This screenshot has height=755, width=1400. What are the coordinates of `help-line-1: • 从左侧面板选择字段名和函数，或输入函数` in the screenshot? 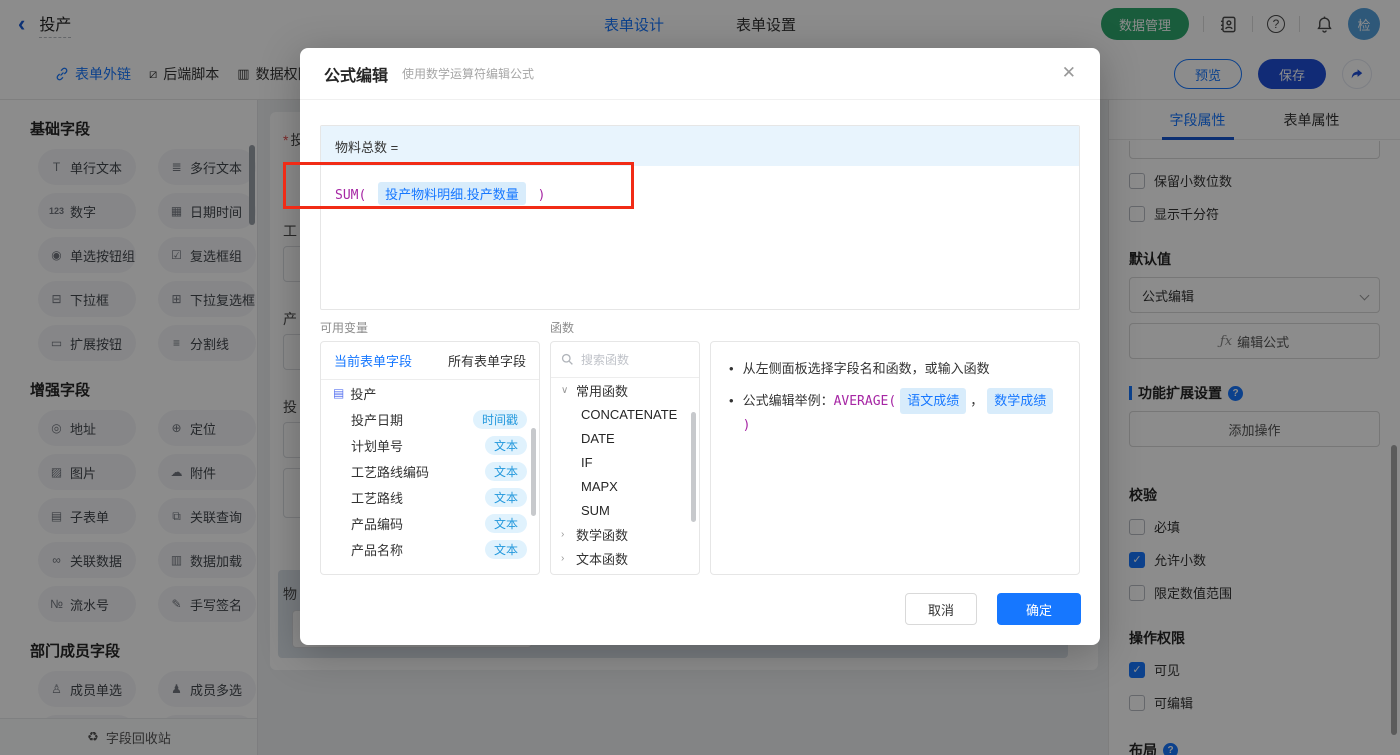 It's located at (859, 368).